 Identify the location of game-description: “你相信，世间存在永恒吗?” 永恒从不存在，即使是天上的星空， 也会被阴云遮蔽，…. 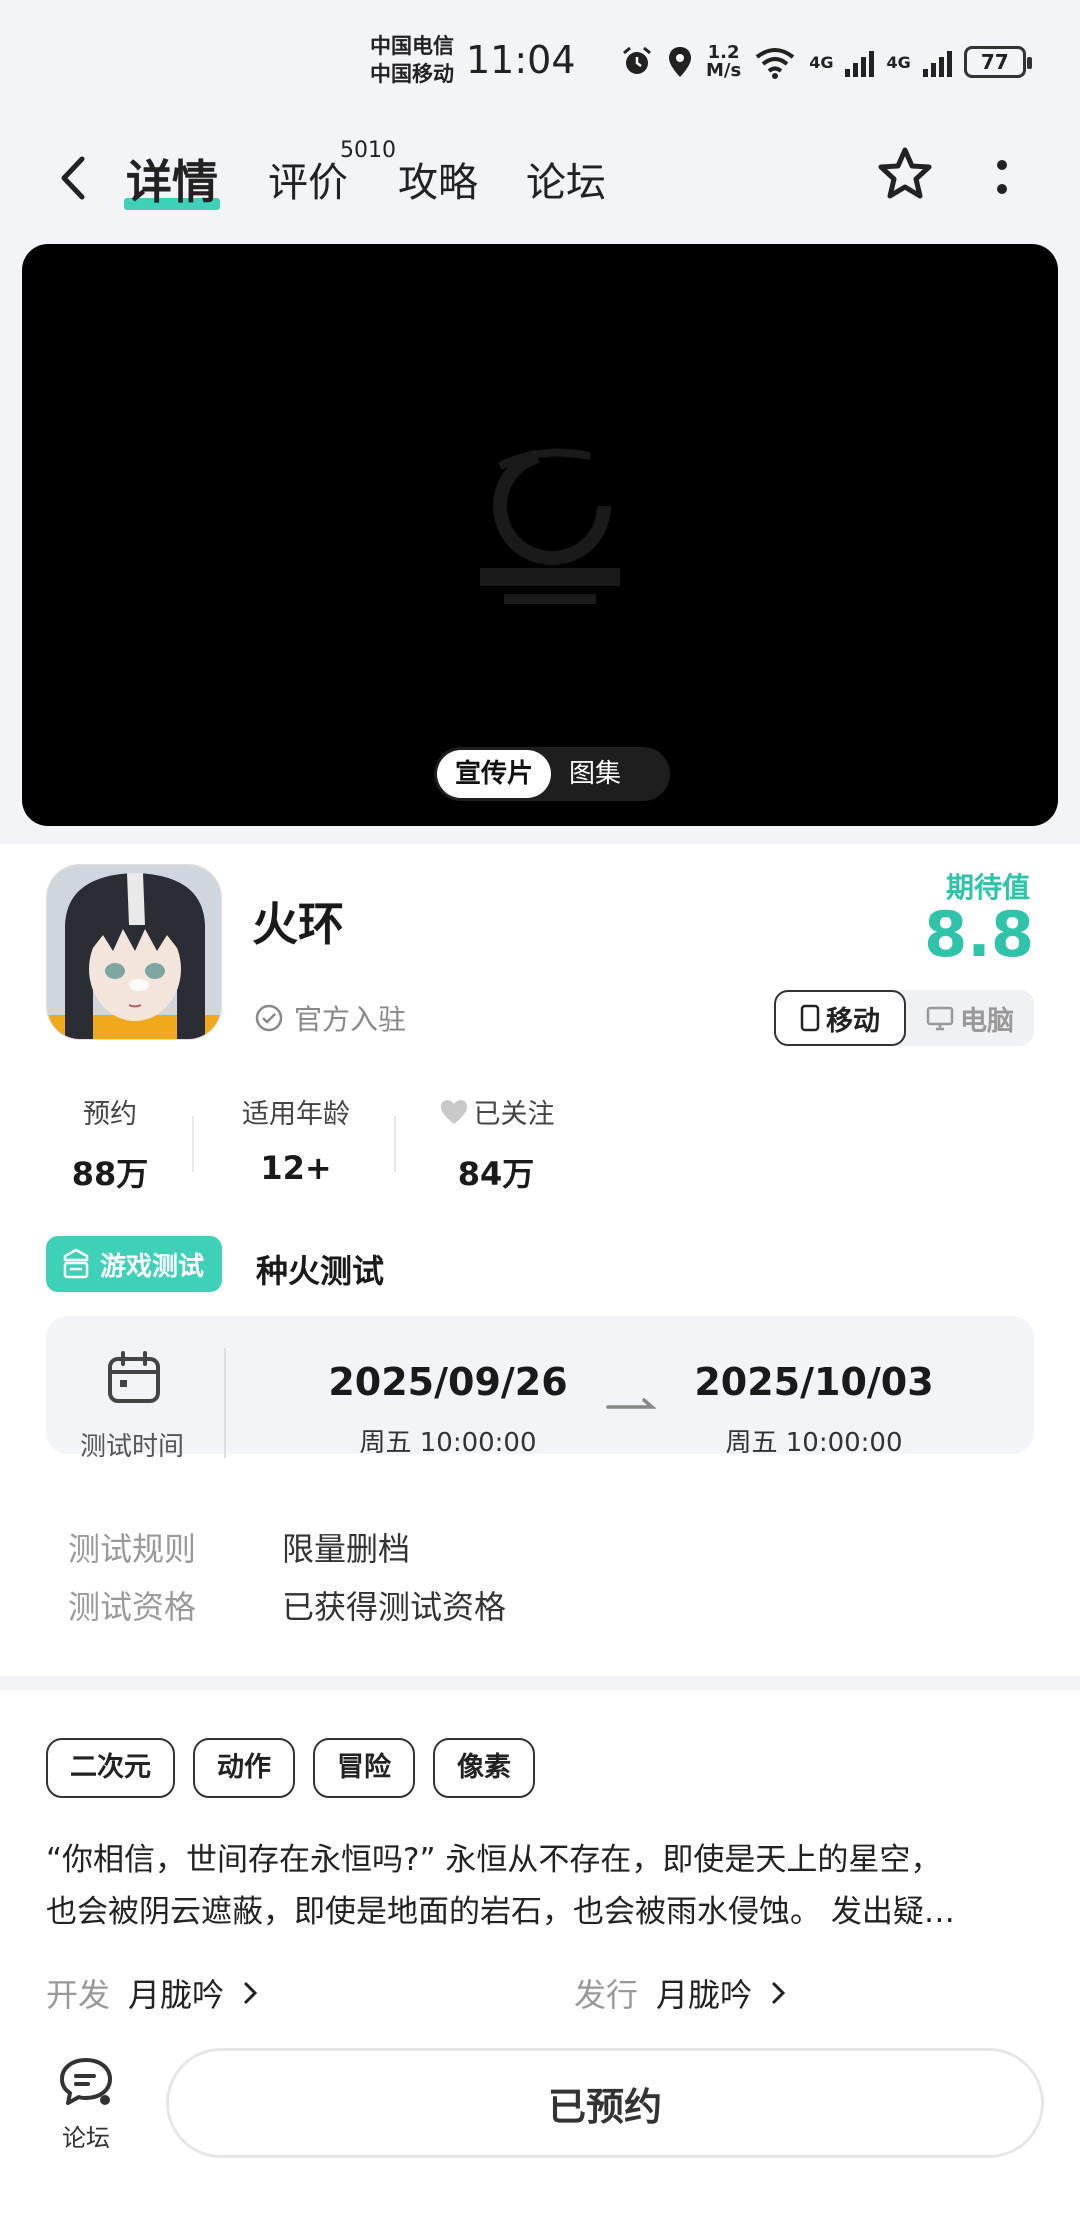
(540, 1886).